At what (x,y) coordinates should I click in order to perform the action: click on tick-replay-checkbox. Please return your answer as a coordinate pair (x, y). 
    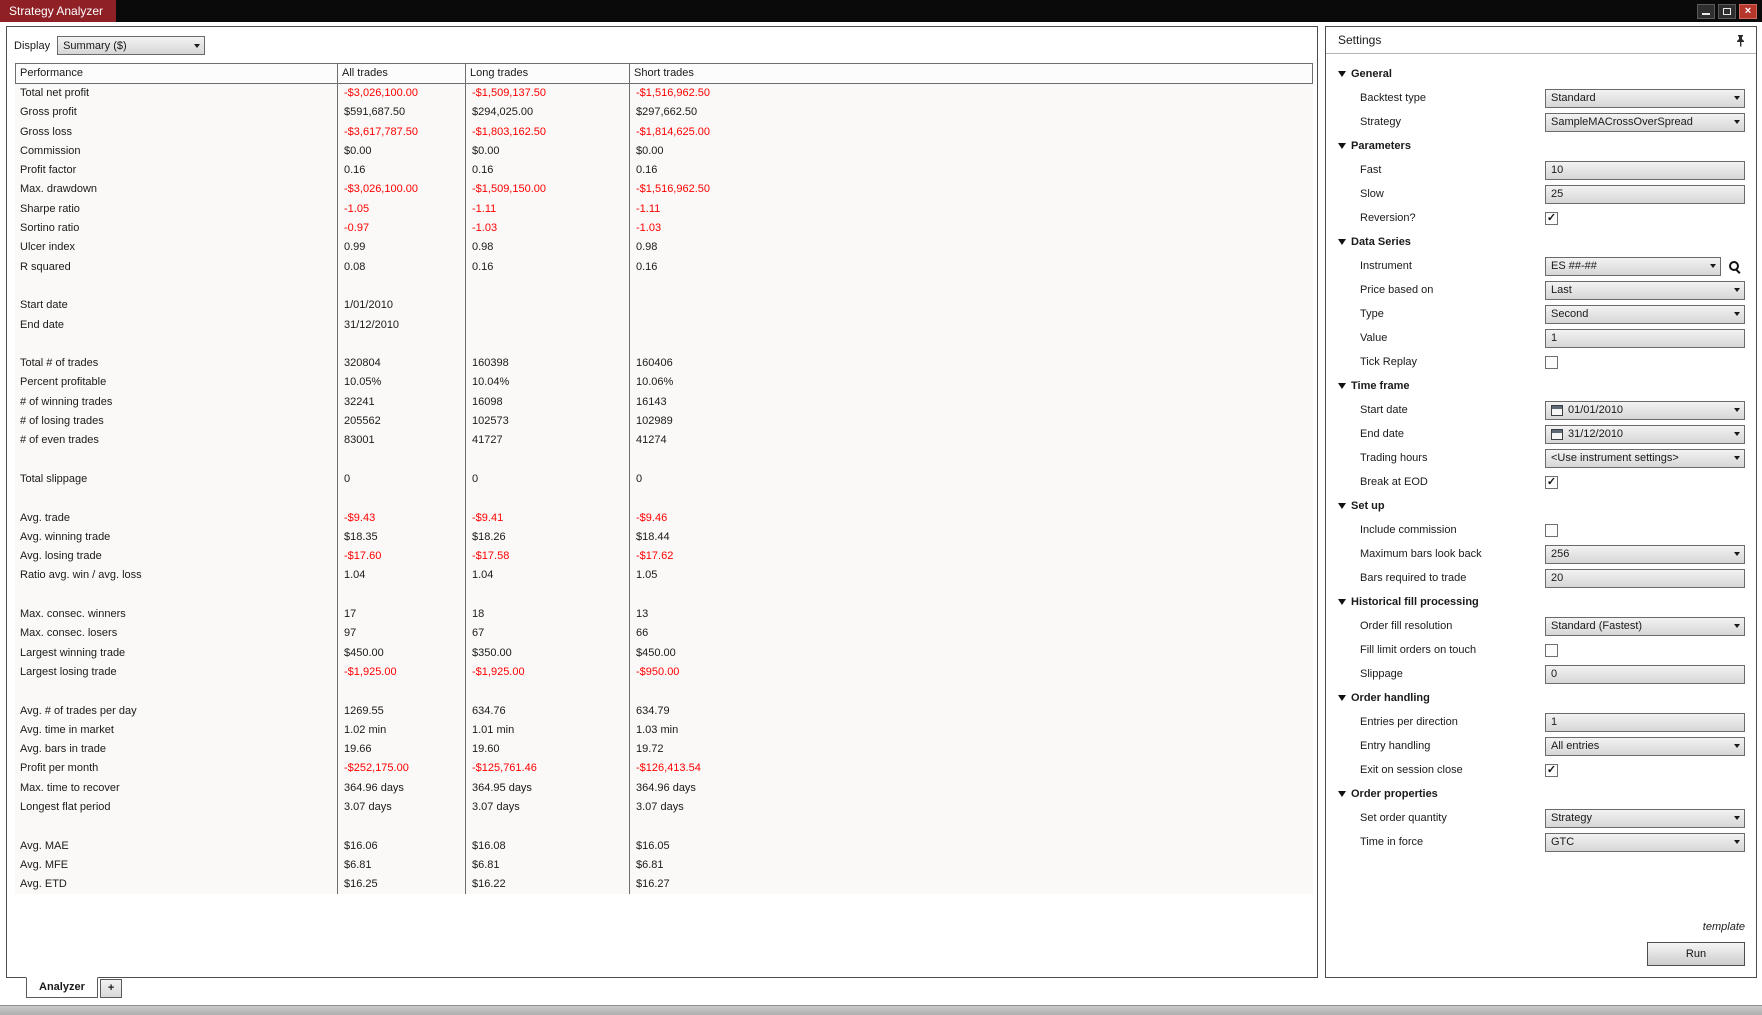
    Looking at the image, I should click on (1551, 362).